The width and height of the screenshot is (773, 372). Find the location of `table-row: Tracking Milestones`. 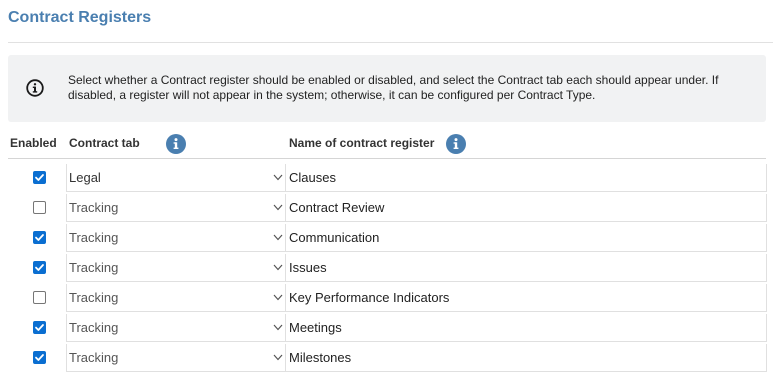

table-row: Tracking Milestones is located at coordinates (387, 357).